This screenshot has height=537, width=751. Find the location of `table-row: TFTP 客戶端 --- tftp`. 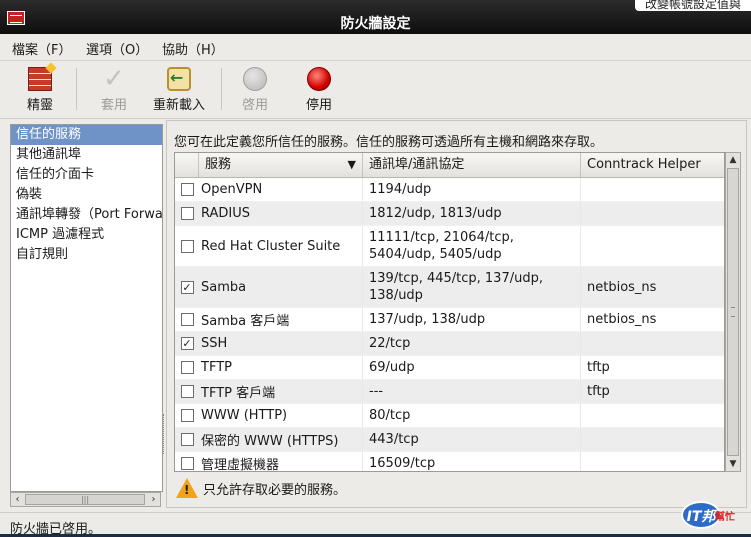

table-row: TFTP 客戶端 --- tftp is located at coordinates (449, 392).